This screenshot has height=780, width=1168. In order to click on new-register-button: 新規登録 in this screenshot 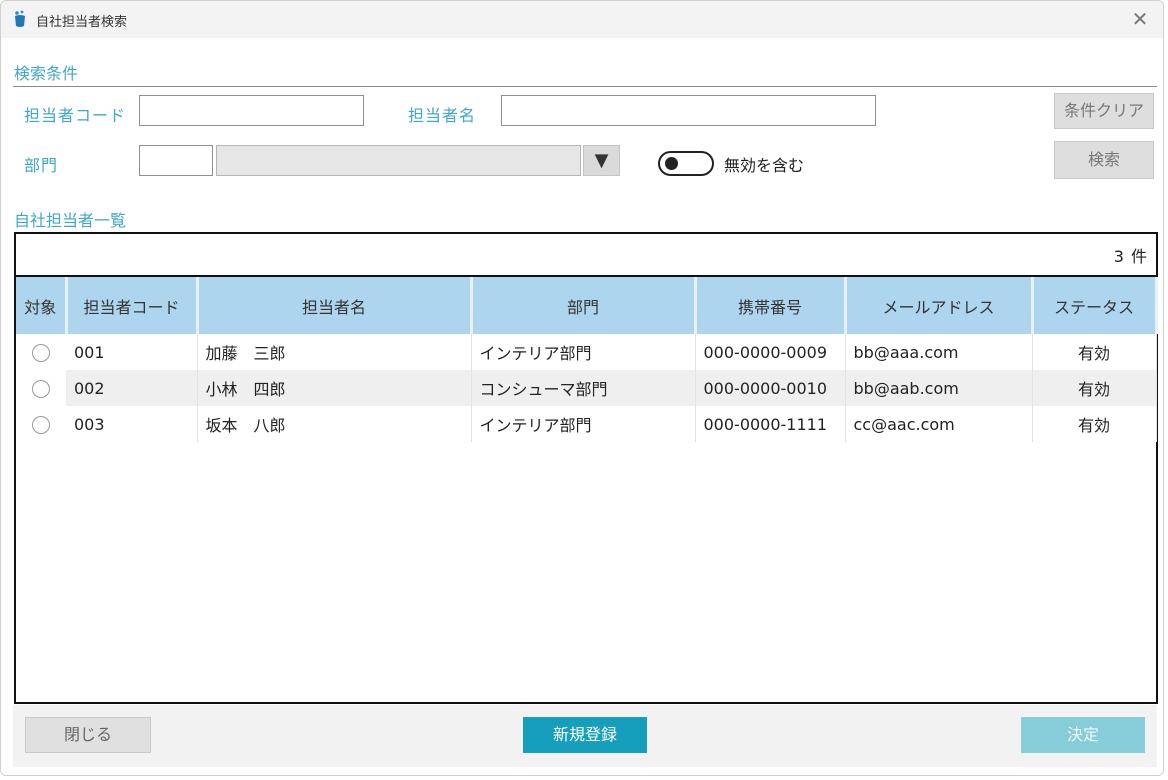, I will do `click(585, 735)`.